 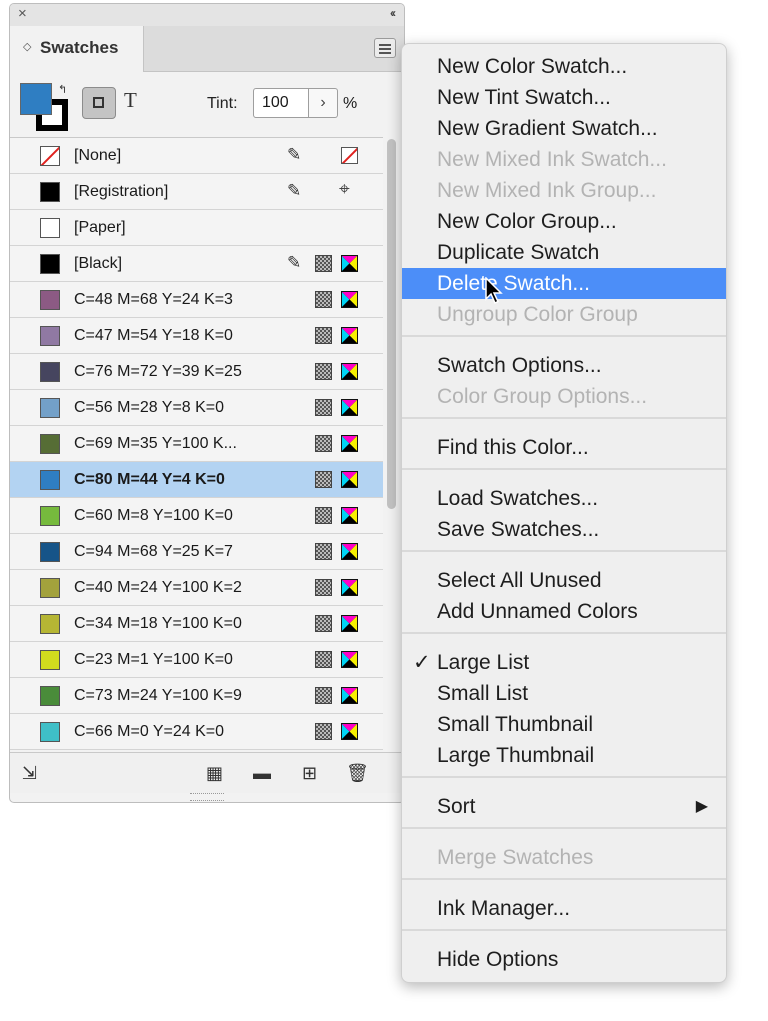 I want to click on new-swatch-icon: ⊞, so click(x=309, y=773).